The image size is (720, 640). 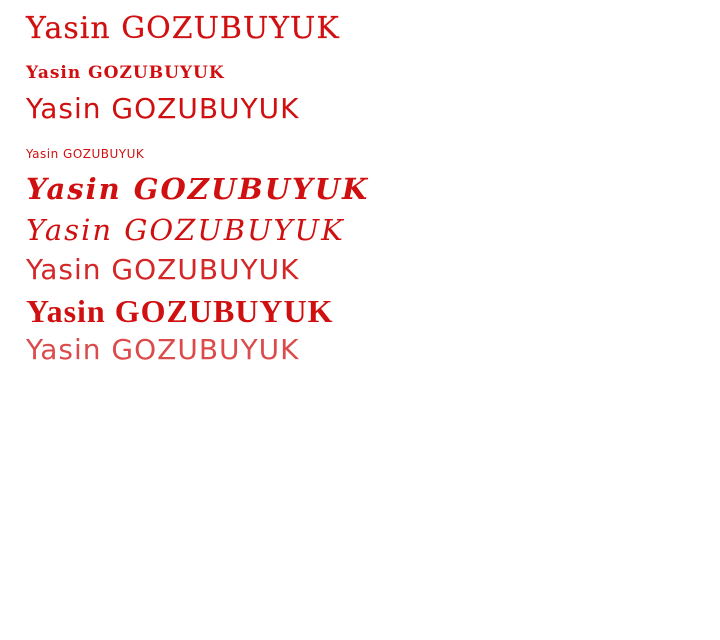 What do you see at coordinates (180, 311) in the screenshot?
I see `font-sample-8: Yasin GOZUBUYUK` at bounding box center [180, 311].